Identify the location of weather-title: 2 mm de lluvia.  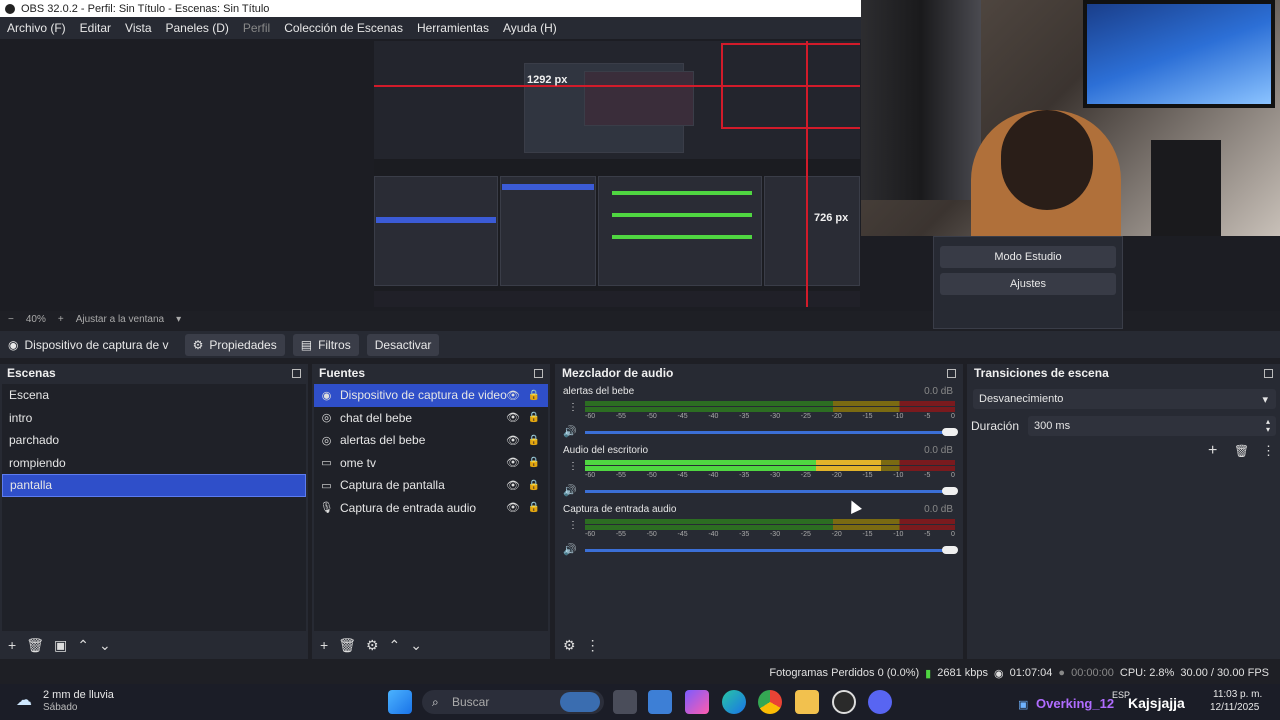
(78, 695).